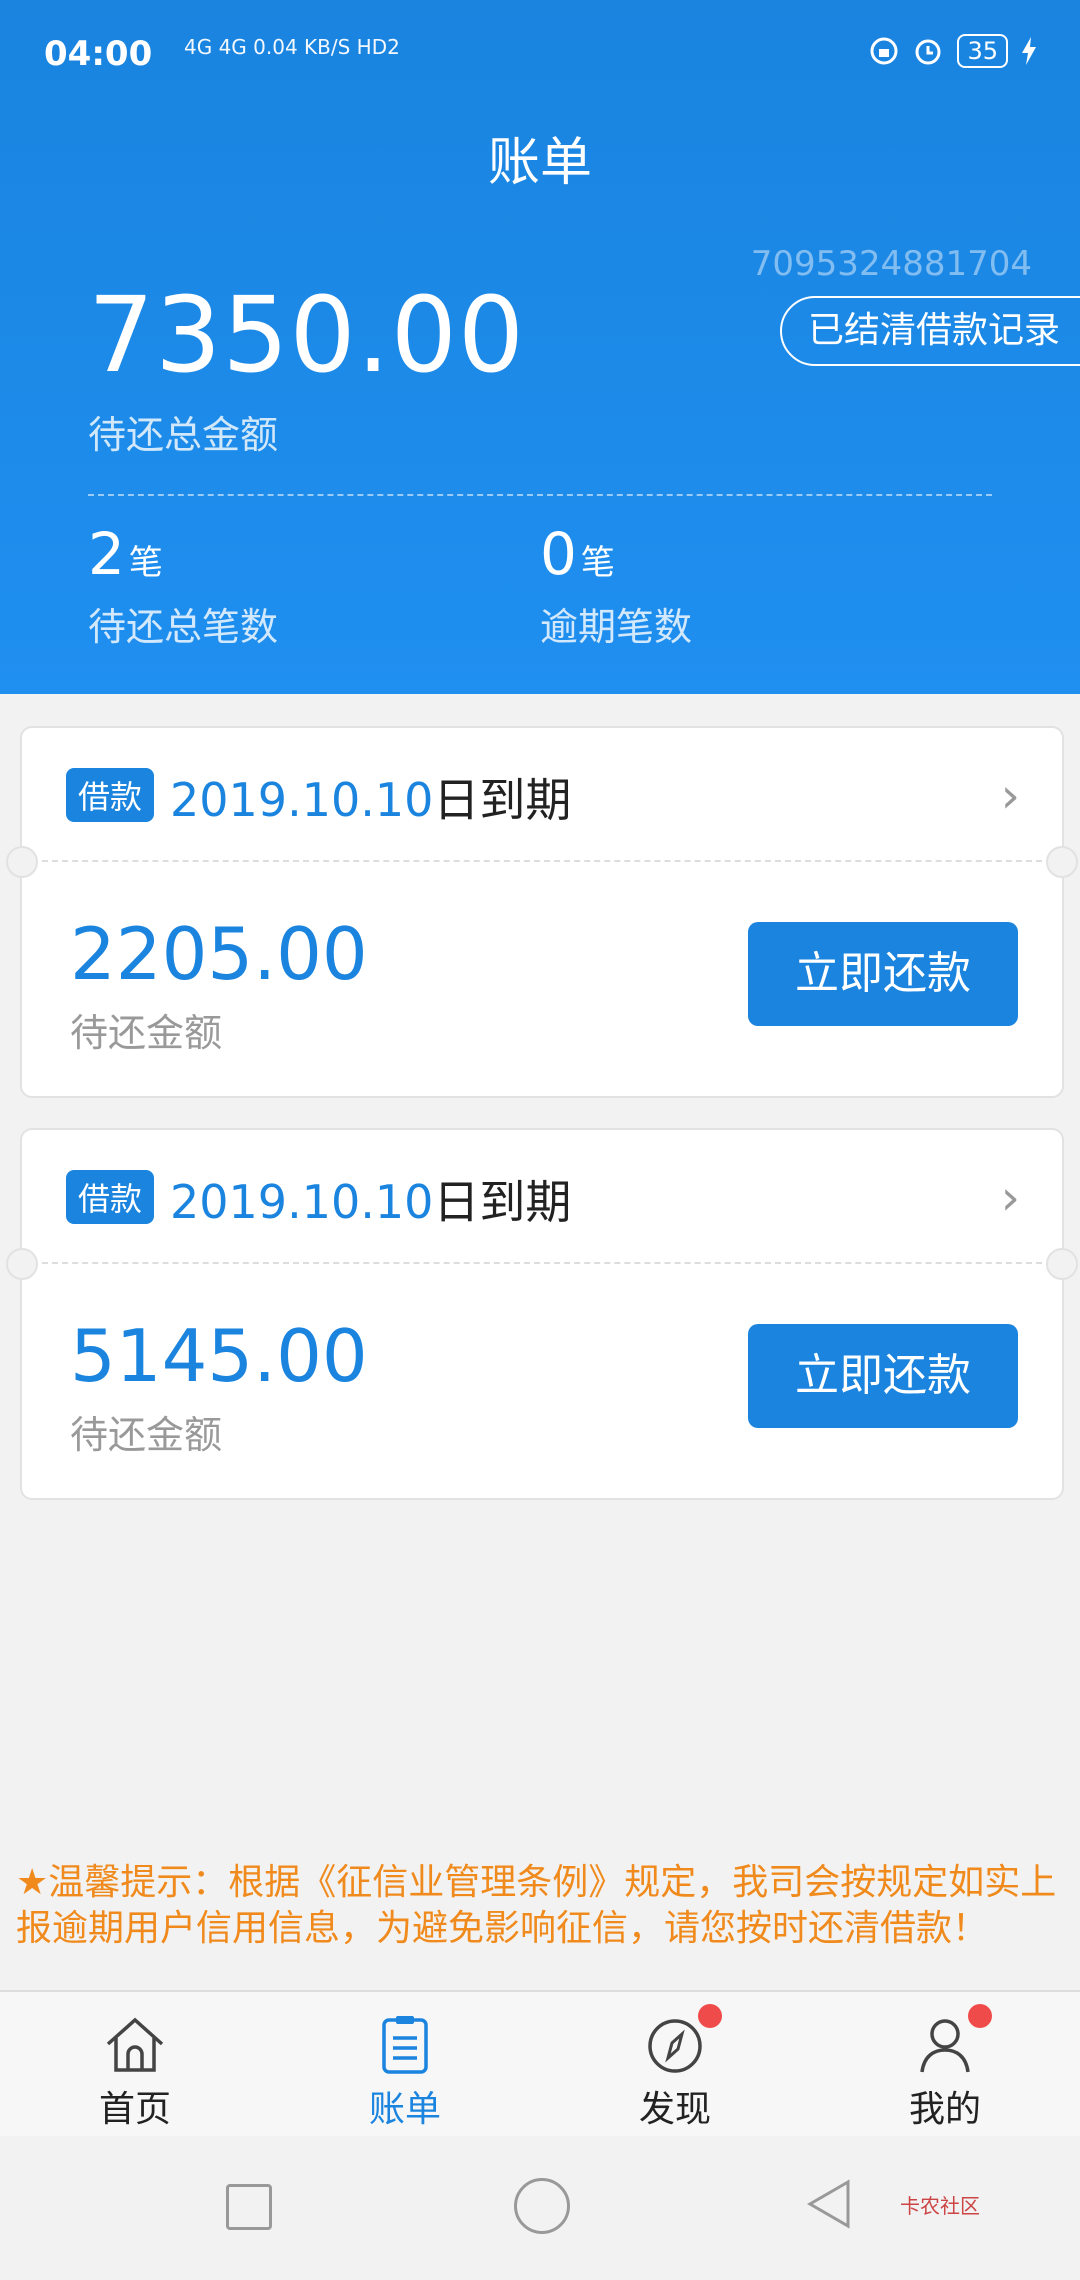 The width and height of the screenshot is (1080, 2280). I want to click on user-icon, so click(952, 2041).